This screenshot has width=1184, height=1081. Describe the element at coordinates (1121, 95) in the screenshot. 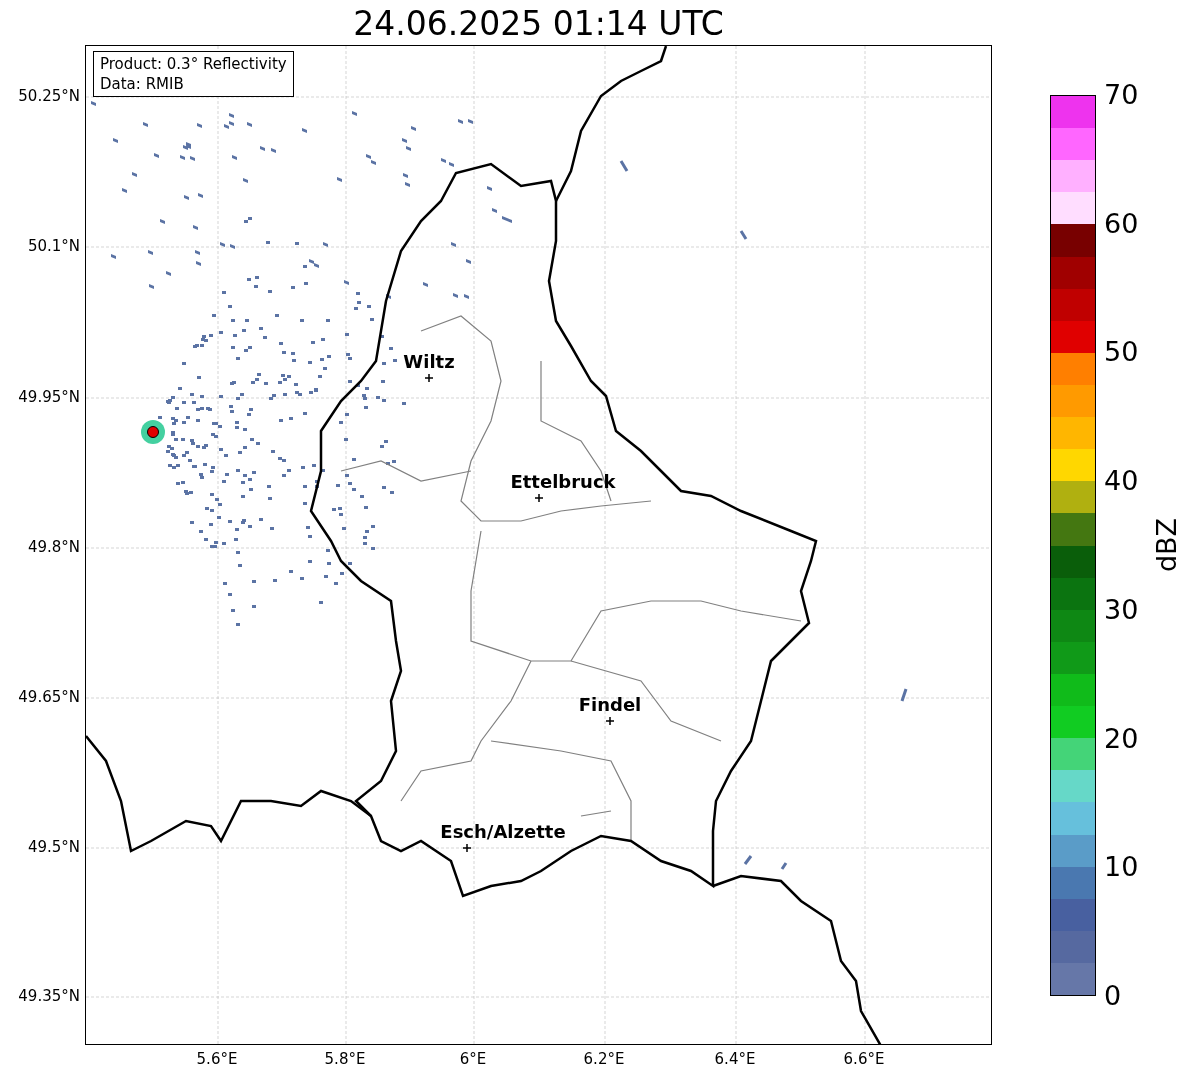

I see `colorbar-tick-label: 70` at that location.